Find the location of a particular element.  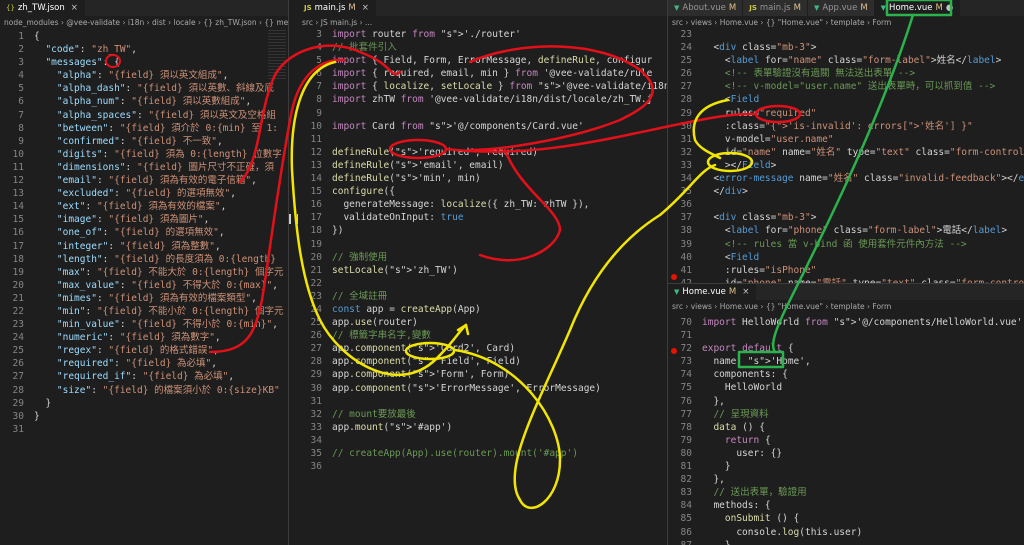

code-line: 73 name: "s">'Home', is located at coordinates (846, 361).